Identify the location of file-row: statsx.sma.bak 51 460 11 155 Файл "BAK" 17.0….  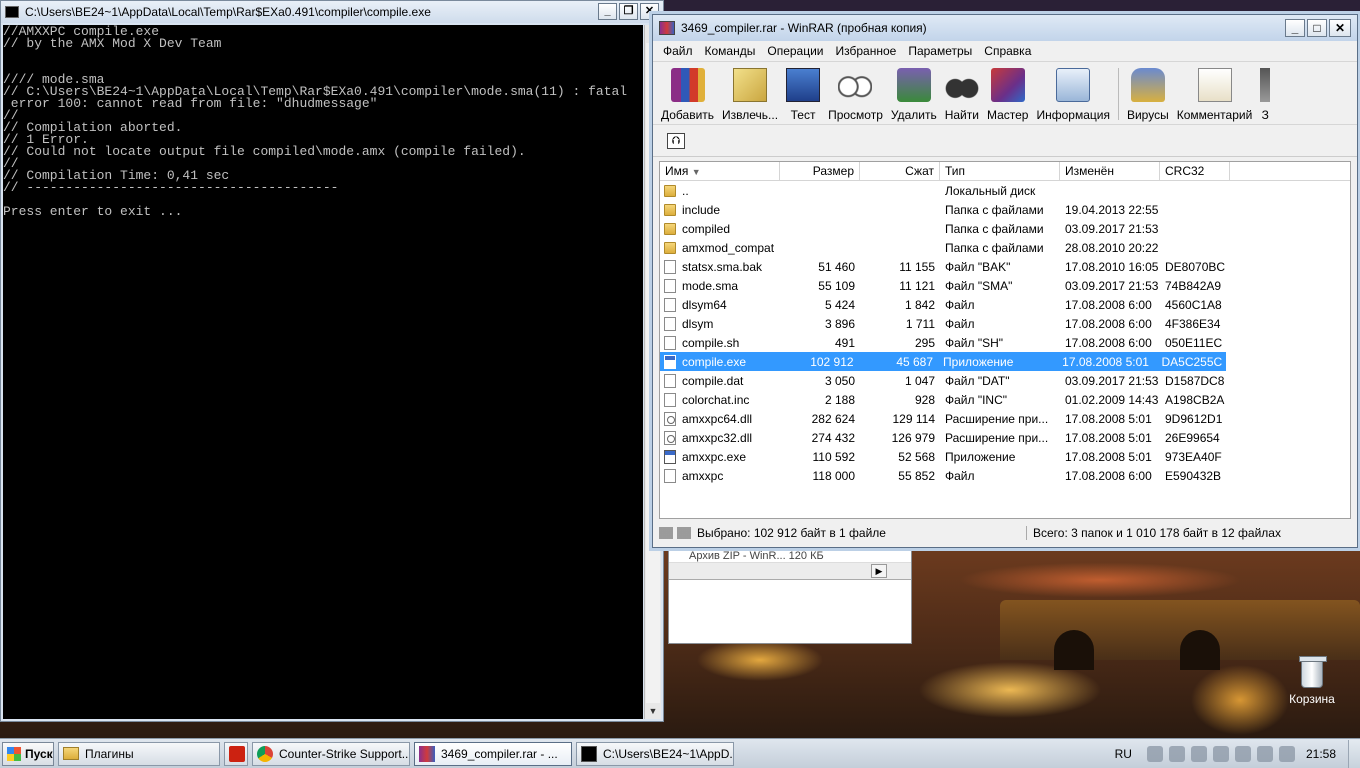
(1005, 266).